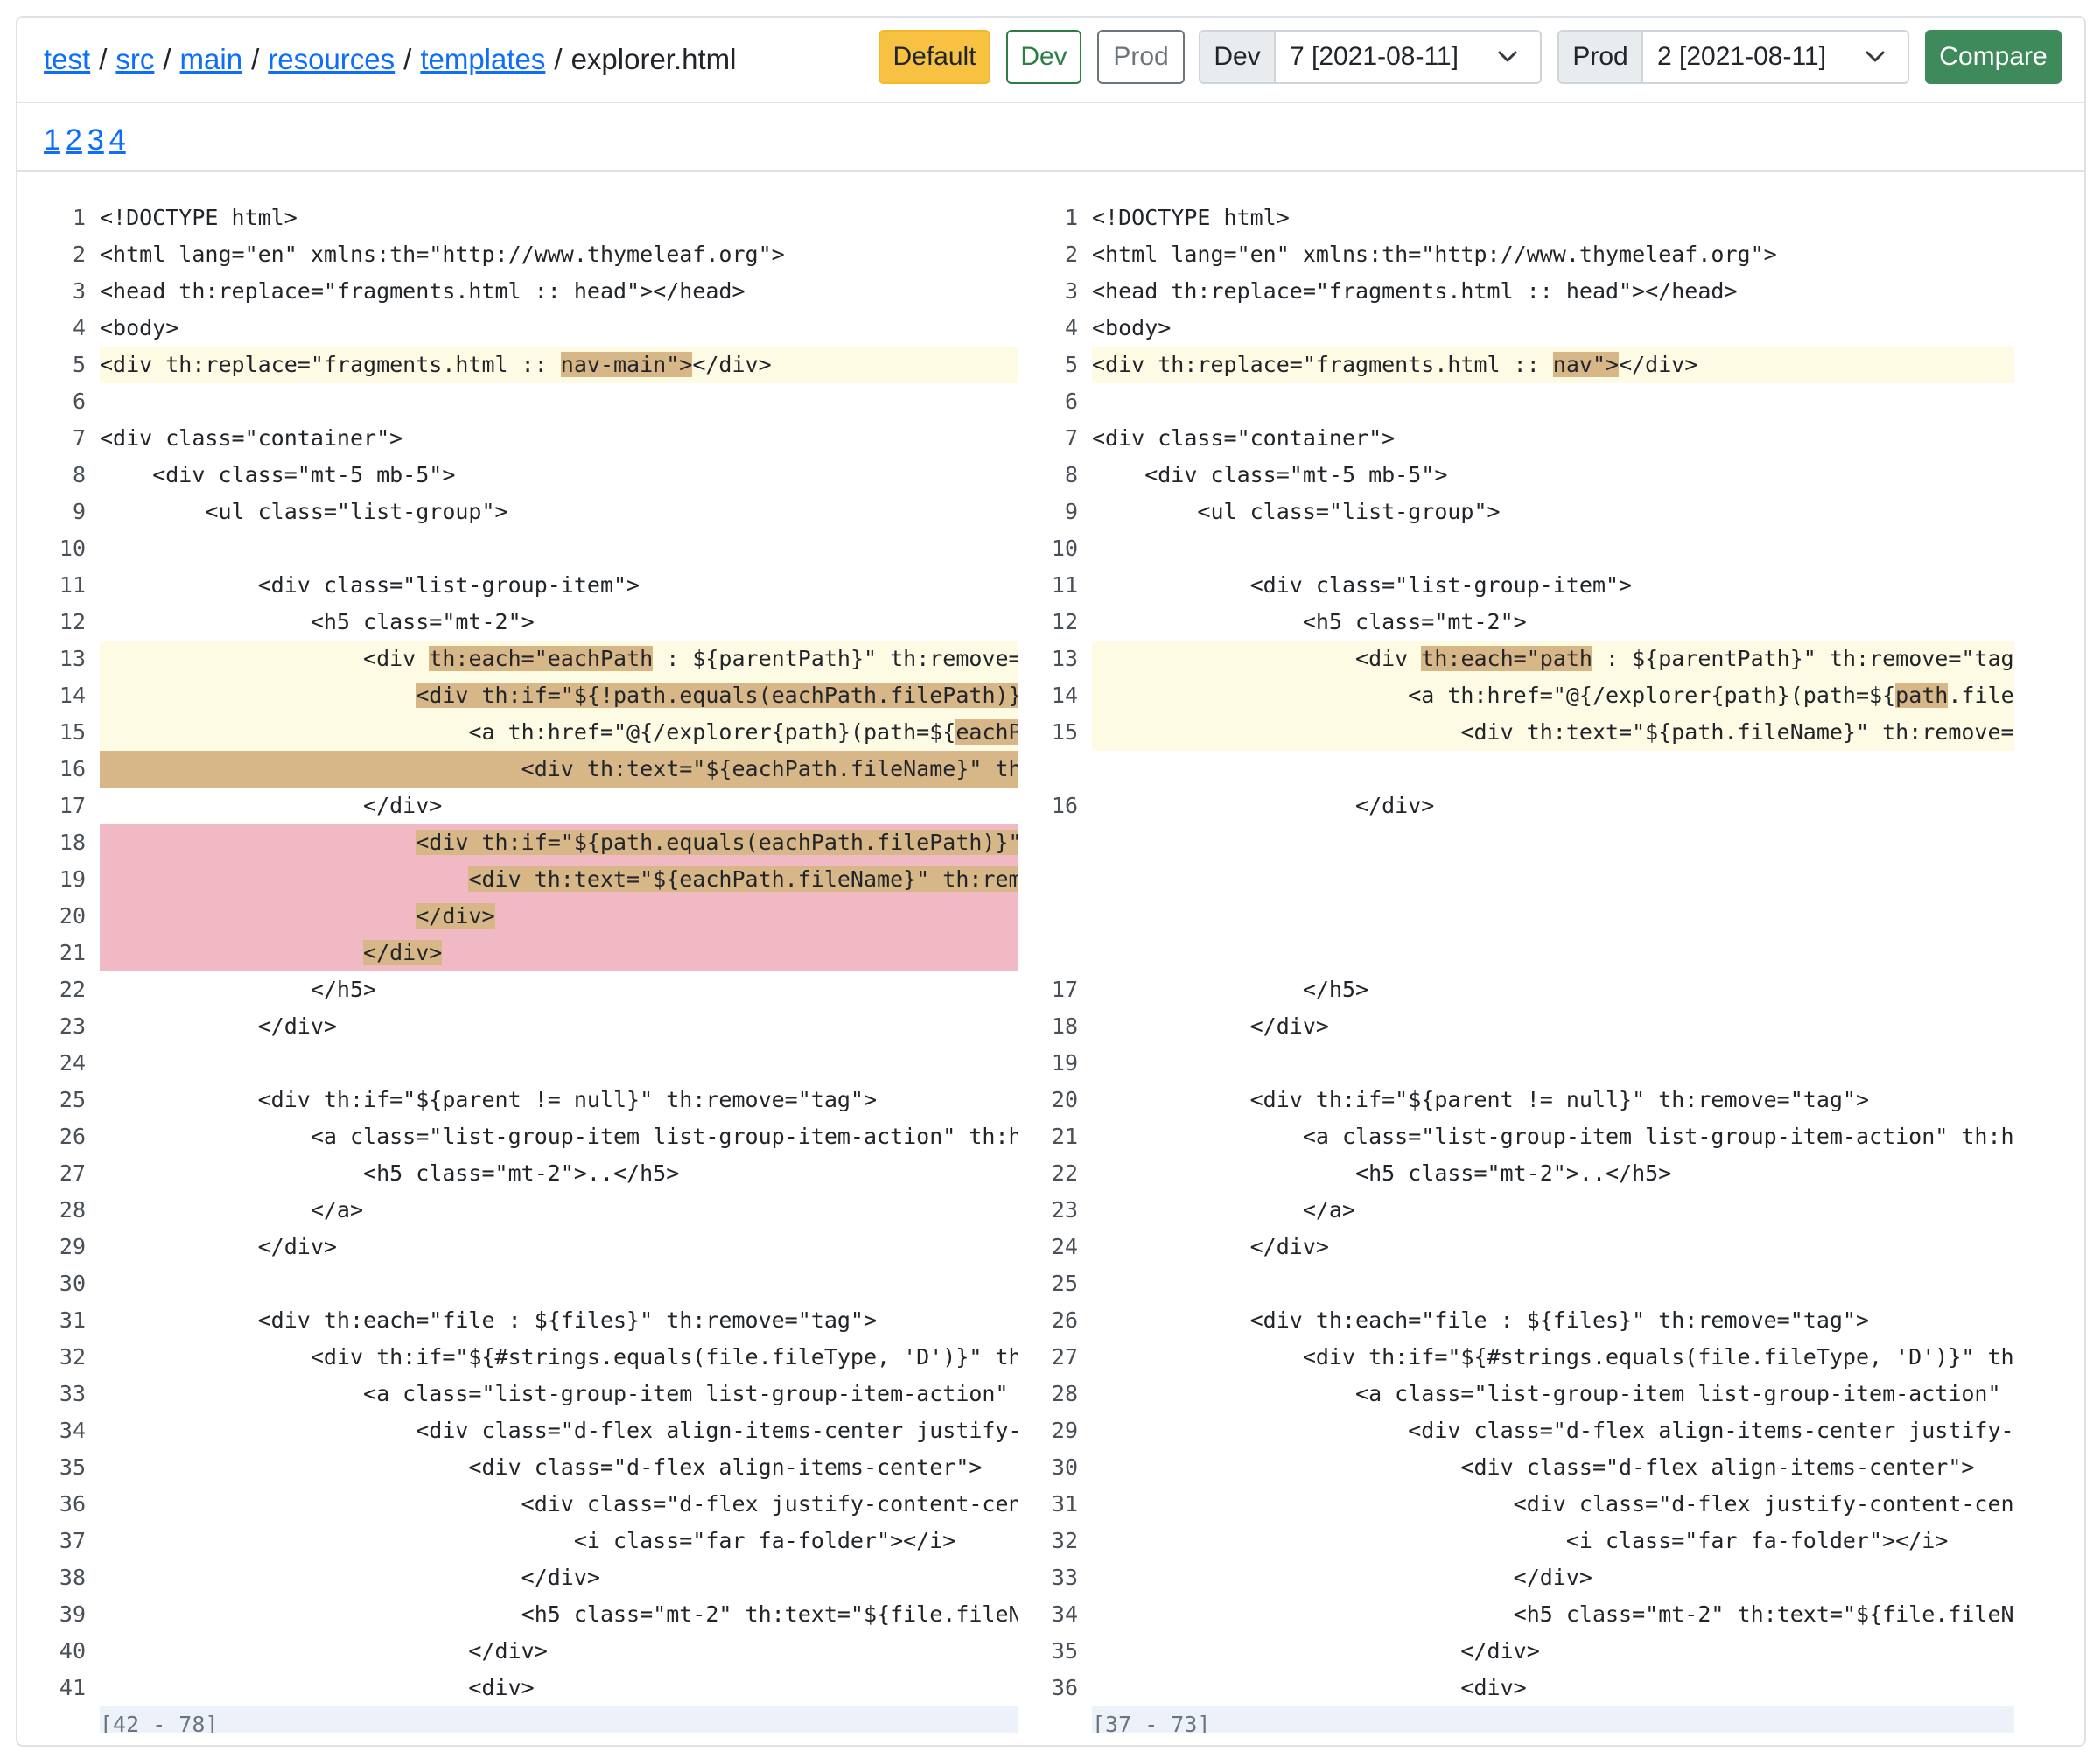 This screenshot has width=2100, height=1759. Describe the element at coordinates (1993, 57) in the screenshot. I see `compare-button: Compare` at that location.